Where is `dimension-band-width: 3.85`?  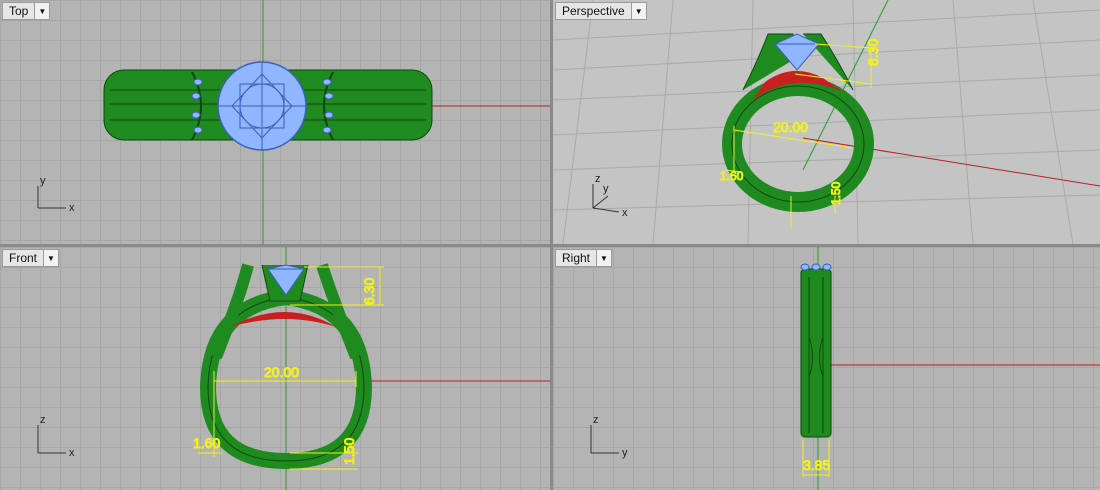 dimension-band-width: 3.85 is located at coordinates (816, 458).